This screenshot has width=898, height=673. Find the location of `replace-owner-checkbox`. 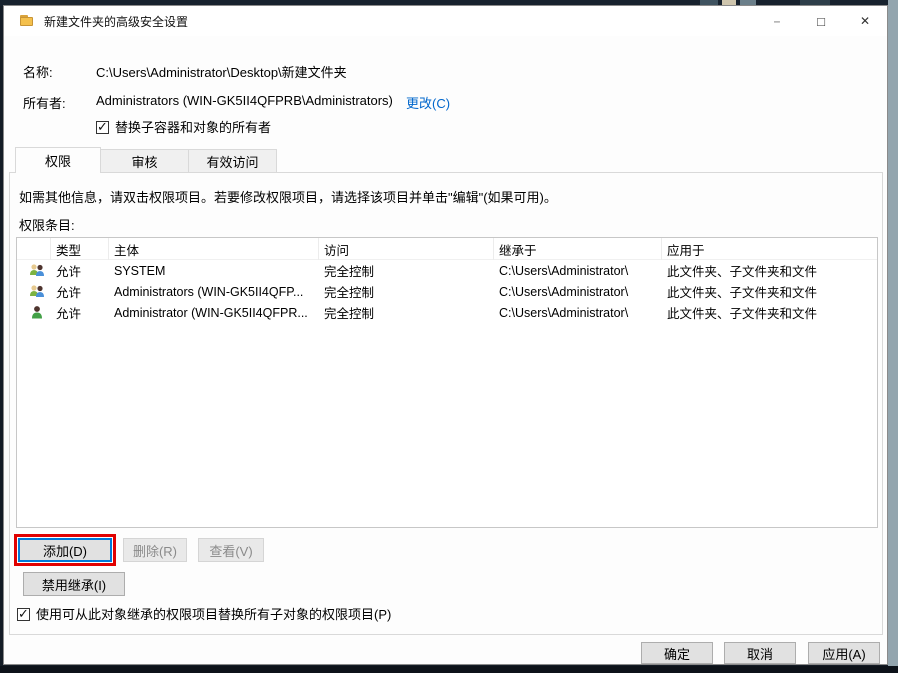

replace-owner-checkbox is located at coordinates (102, 127).